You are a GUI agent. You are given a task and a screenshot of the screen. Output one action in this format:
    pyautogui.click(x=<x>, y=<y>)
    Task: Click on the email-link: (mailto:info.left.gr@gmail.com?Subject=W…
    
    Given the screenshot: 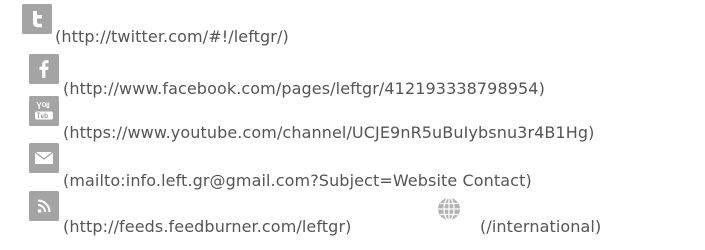 What is the action you would take?
    pyautogui.click(x=297, y=181)
    